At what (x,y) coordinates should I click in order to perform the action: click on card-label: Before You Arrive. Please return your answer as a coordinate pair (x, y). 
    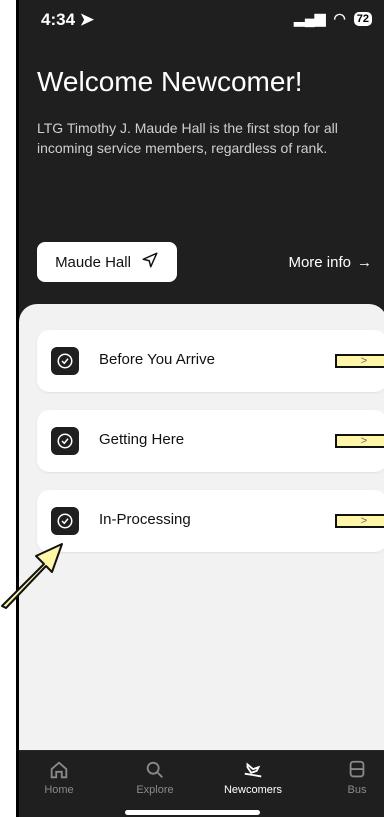
    Looking at the image, I should click on (157, 359).